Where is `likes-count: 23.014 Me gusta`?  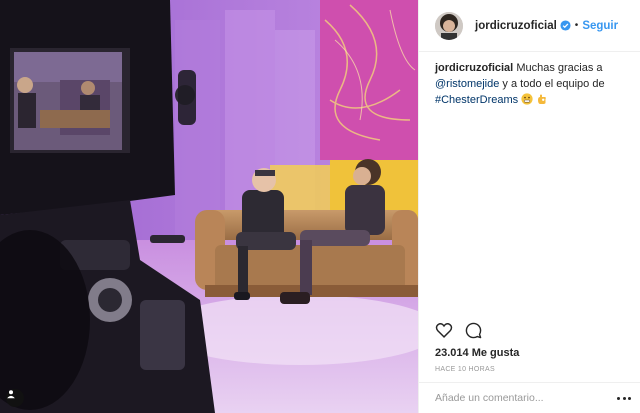 likes-count: 23.014 Me gusta is located at coordinates (477, 353).